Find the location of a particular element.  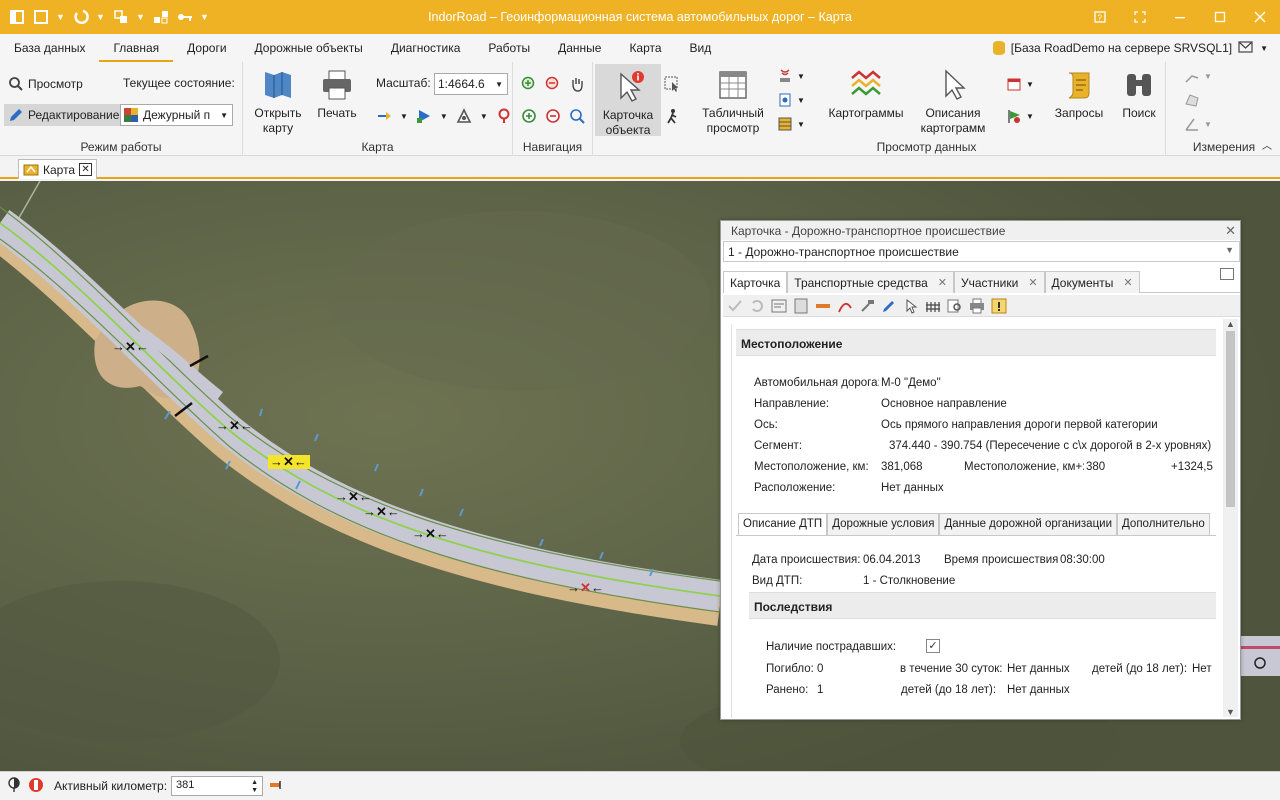

subtab-accident-description: Описание ДТП is located at coordinates (783, 524).